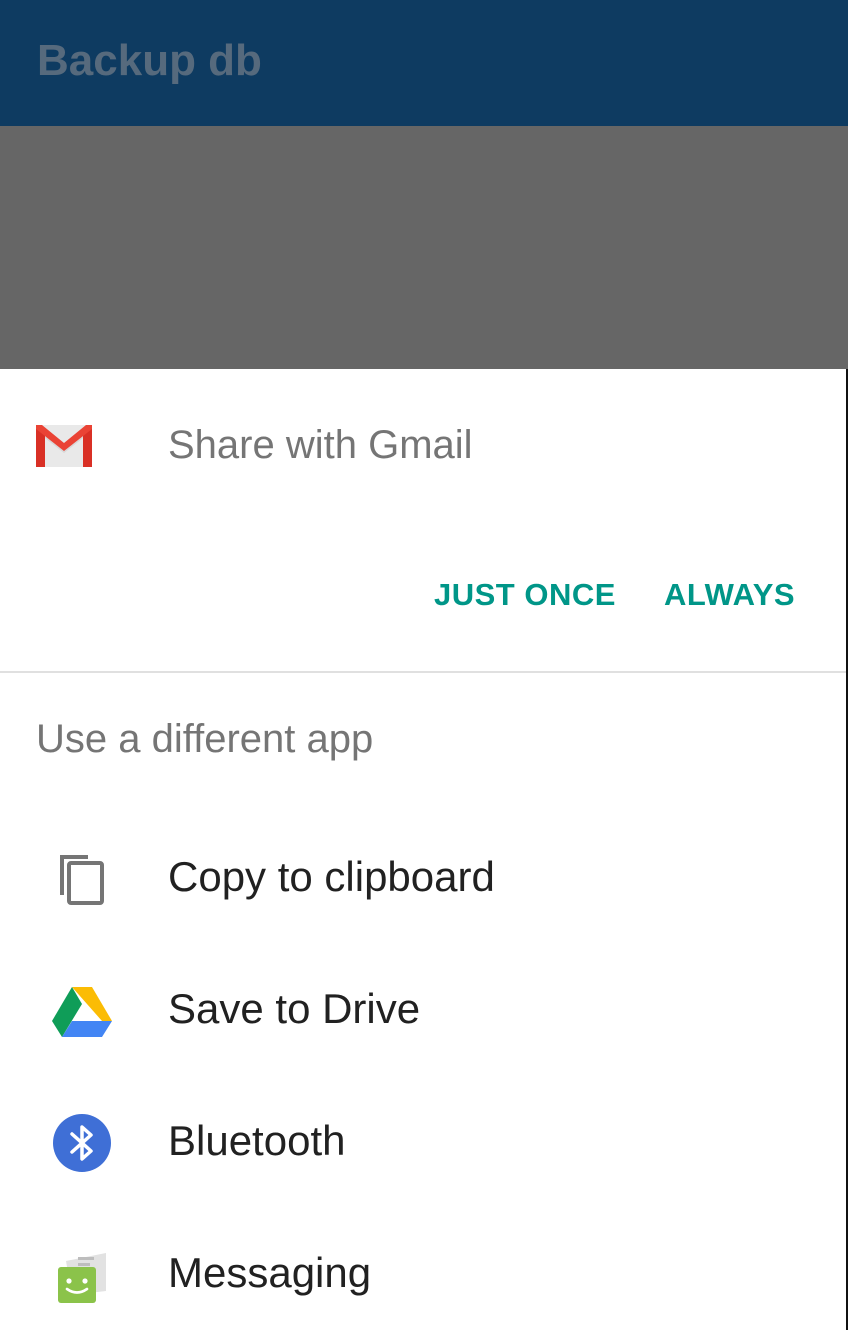  What do you see at coordinates (423, 1269) in the screenshot?
I see `app-item-messaging: Messaging` at bounding box center [423, 1269].